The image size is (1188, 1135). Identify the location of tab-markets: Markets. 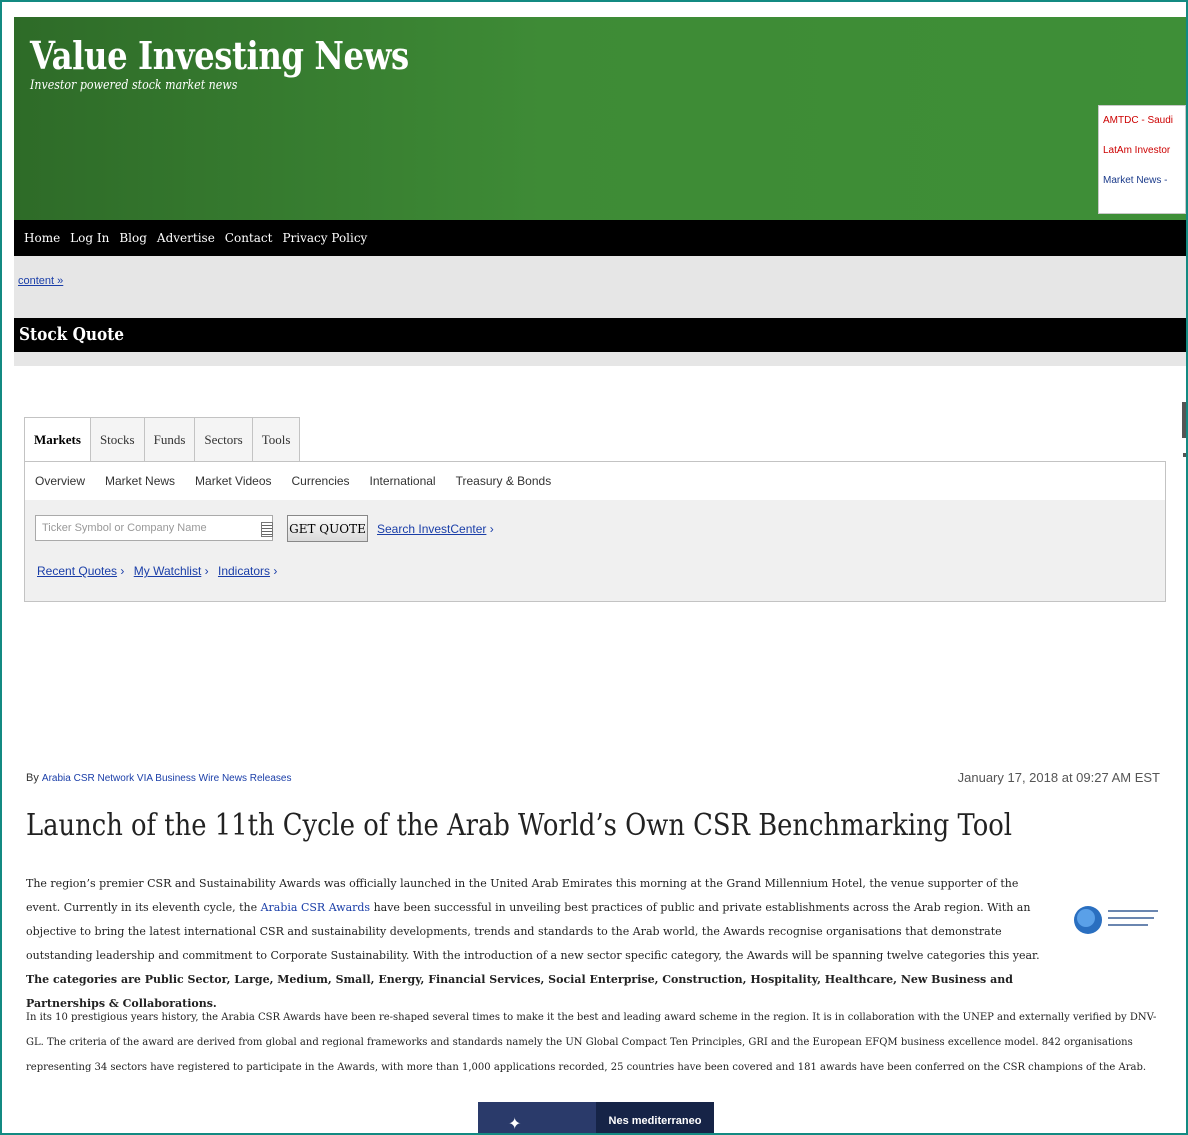
(57, 440).